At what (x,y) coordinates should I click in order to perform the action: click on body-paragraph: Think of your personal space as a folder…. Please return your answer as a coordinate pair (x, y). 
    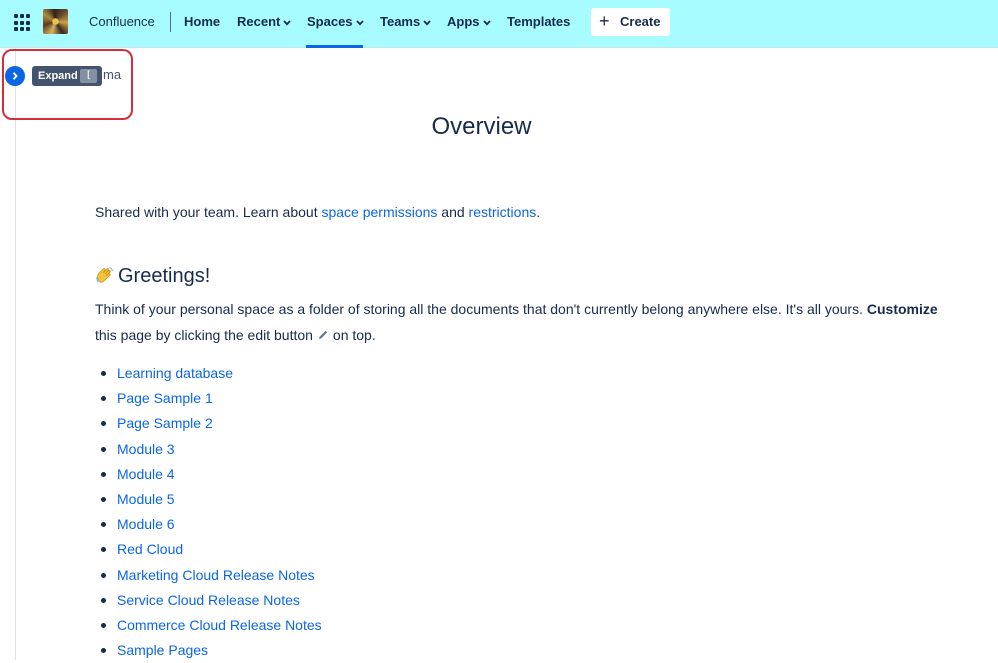
    Looking at the image, I should click on (540, 322).